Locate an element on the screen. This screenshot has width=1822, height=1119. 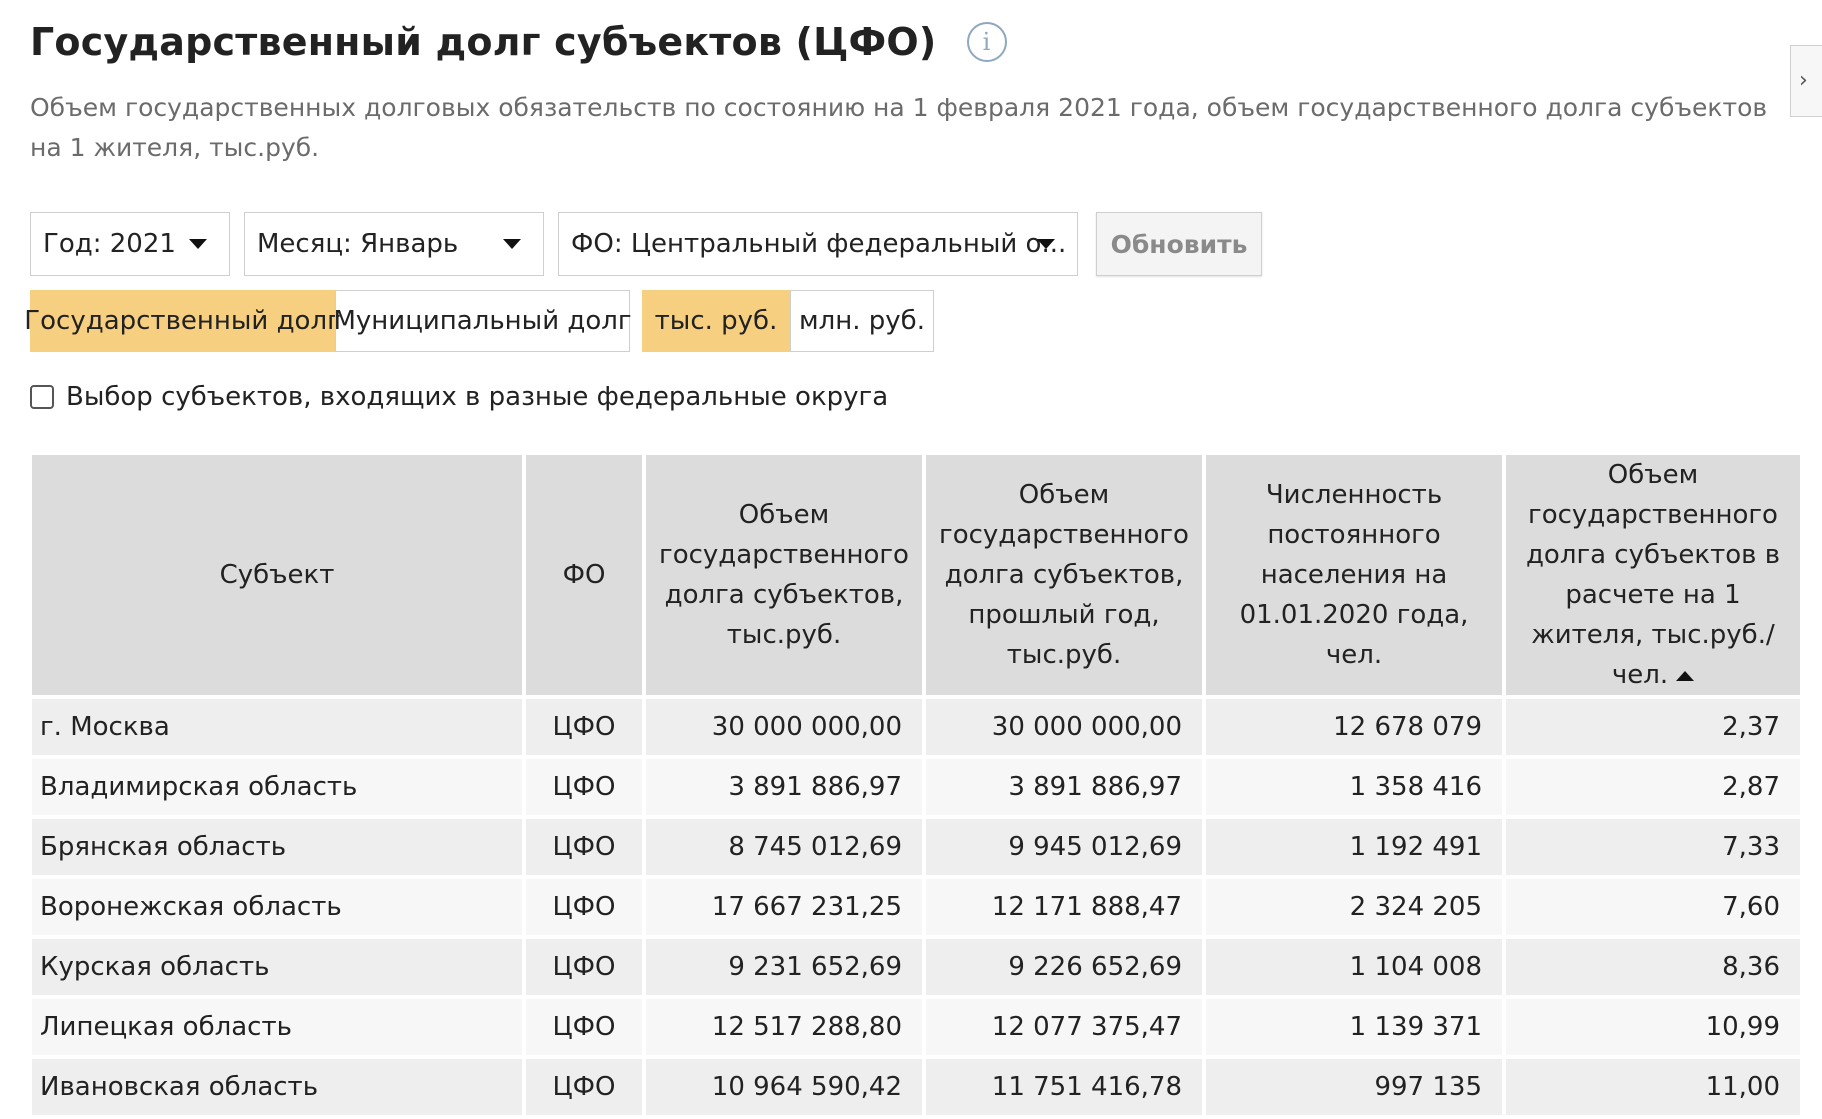
cell-population: 997 135 is located at coordinates (1354, 1087).